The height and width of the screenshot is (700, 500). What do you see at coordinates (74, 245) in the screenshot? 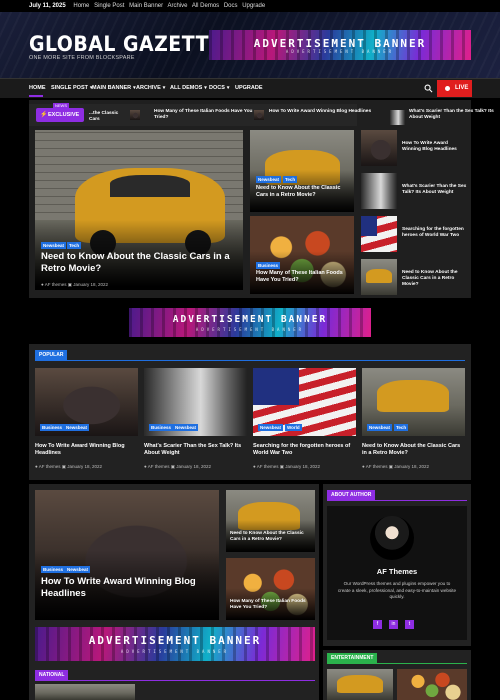
I see `main-story-tag: Tech` at bounding box center [74, 245].